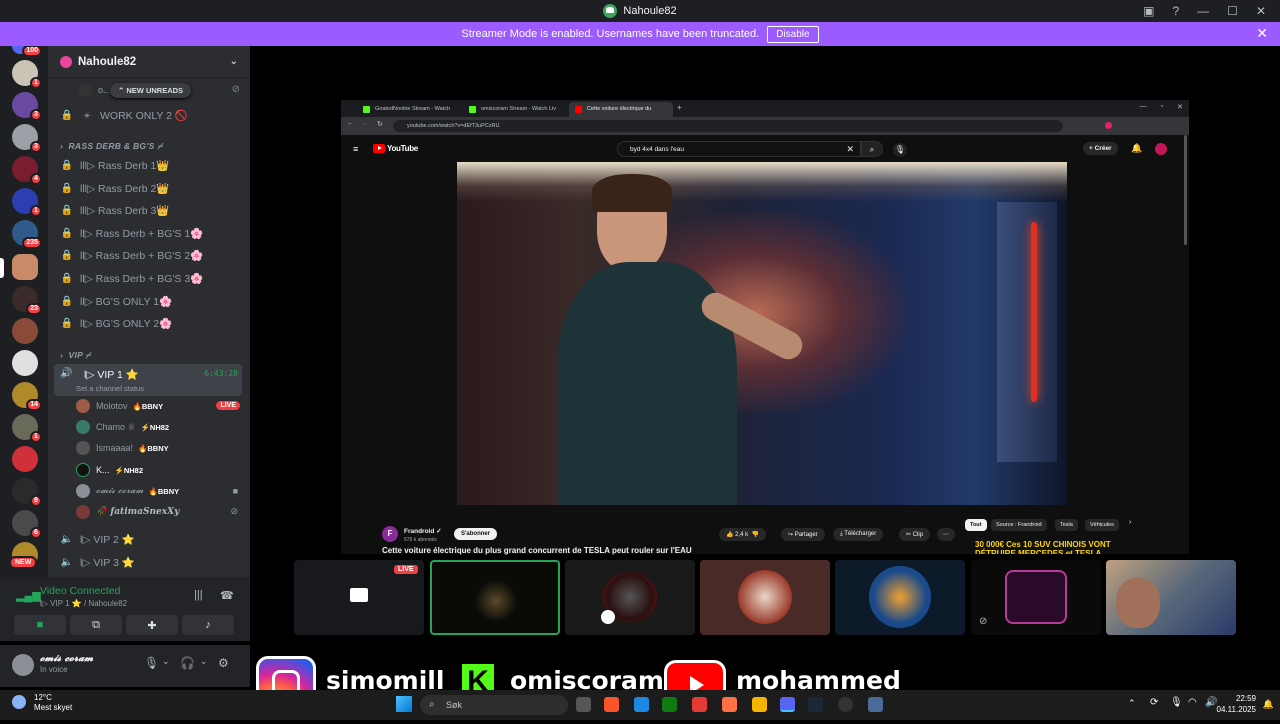 This screenshot has width=1280, height=724. What do you see at coordinates (1192, 702) in the screenshot?
I see `wifi-icon: ◠` at bounding box center [1192, 702].